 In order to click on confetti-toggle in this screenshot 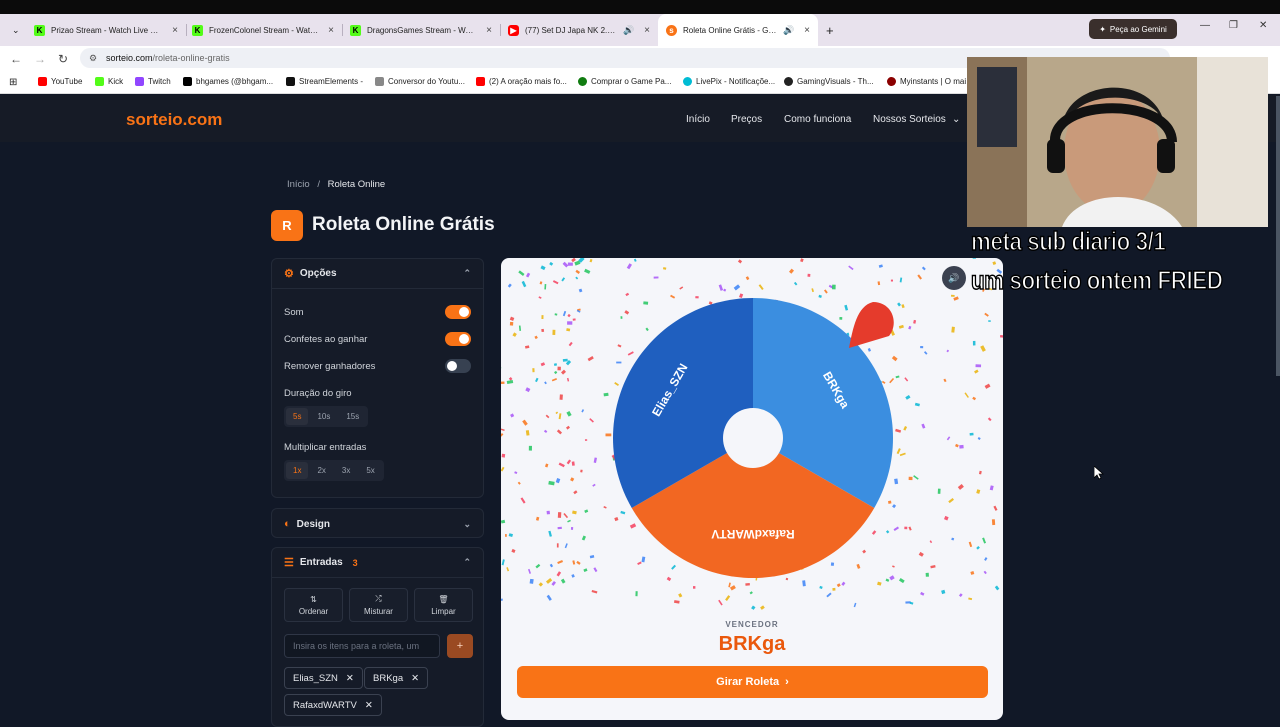, I will do `click(458, 339)`.